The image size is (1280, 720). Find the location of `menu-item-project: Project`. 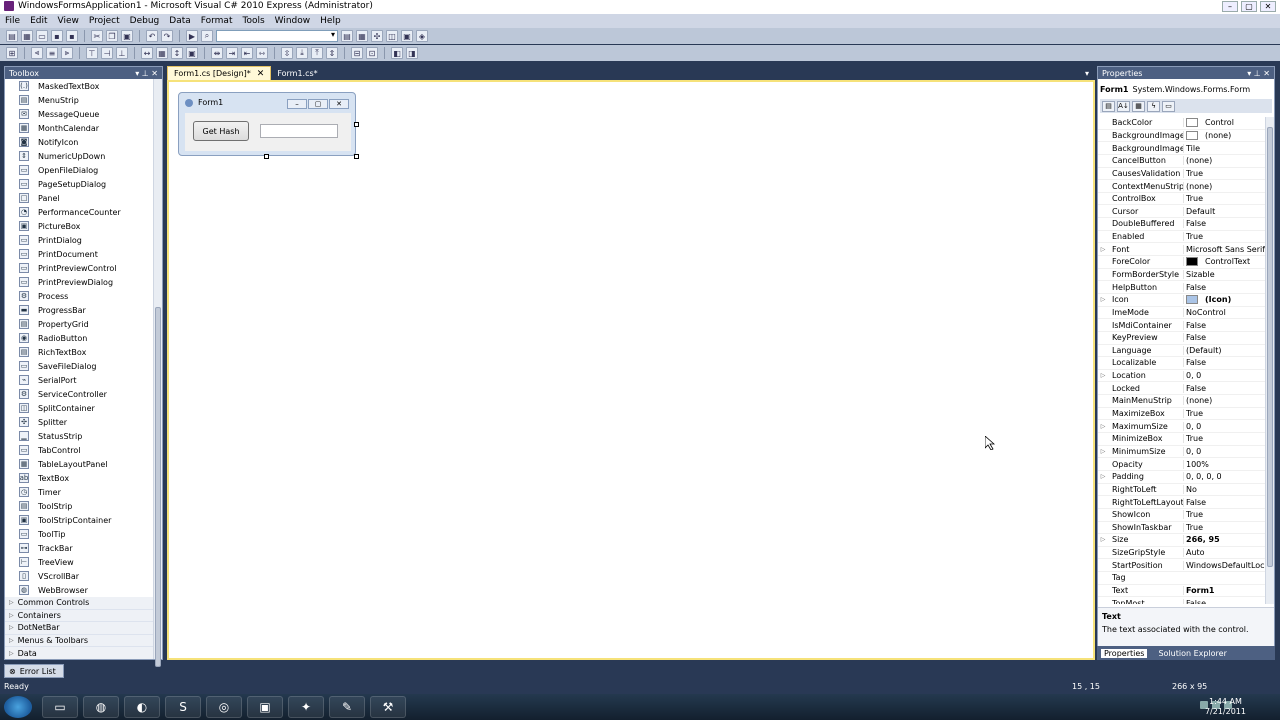

menu-item-project: Project is located at coordinates (104, 21).